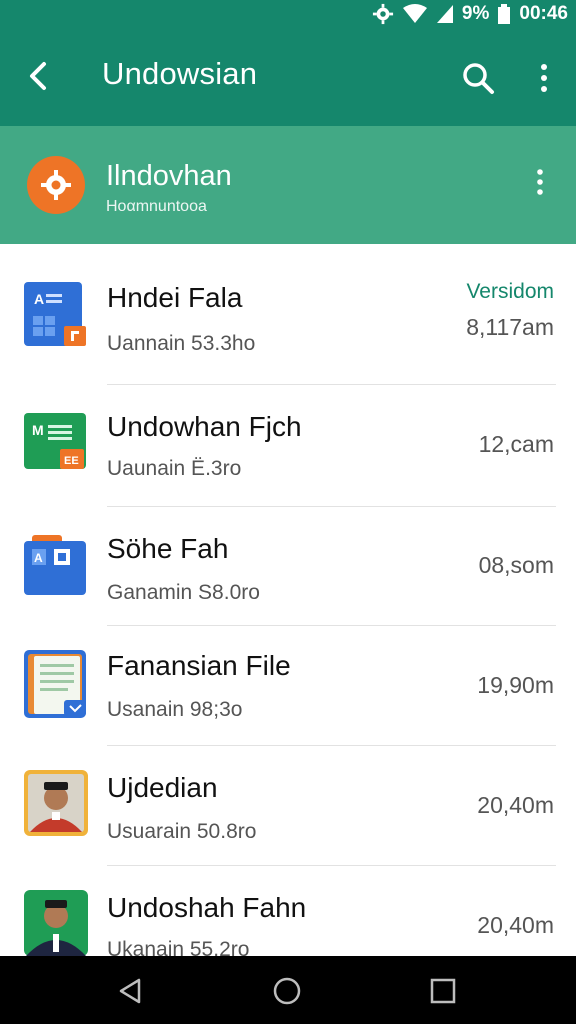  What do you see at coordinates (288, 806) in the screenshot?
I see `list-item: Ujdedian Usuarain 50.8ro 20,40m` at bounding box center [288, 806].